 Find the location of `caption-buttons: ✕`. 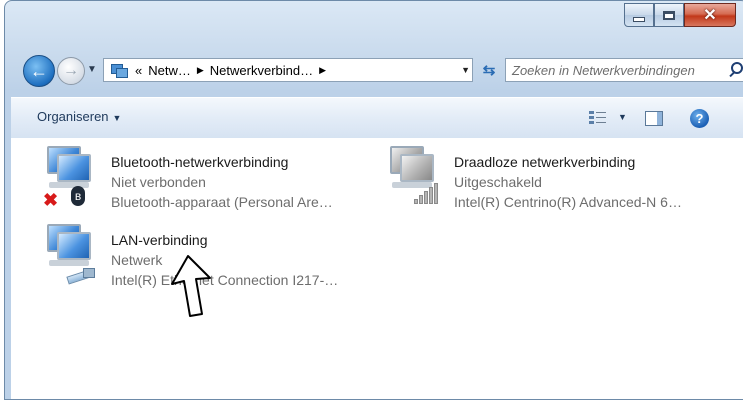

caption-buttons: ✕ is located at coordinates (680, 15).